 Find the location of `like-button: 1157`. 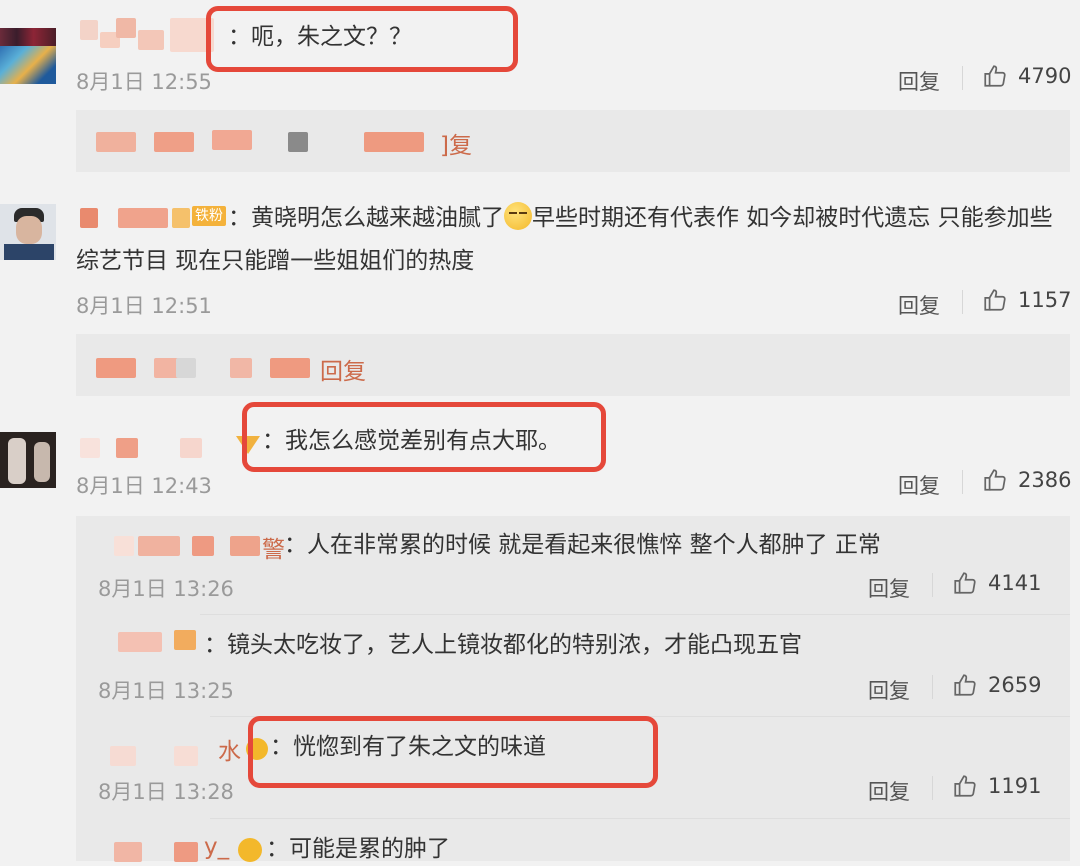

like-button: 1157 is located at coordinates (1026, 300).